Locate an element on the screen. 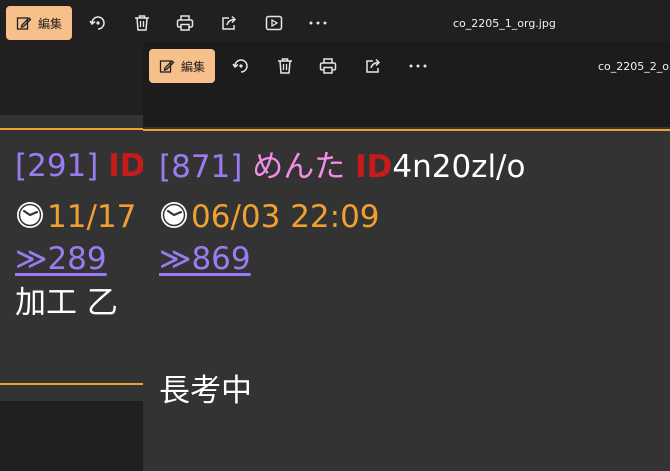 The width and height of the screenshot is (670, 471). slideshow-button is located at coordinates (274, 23).